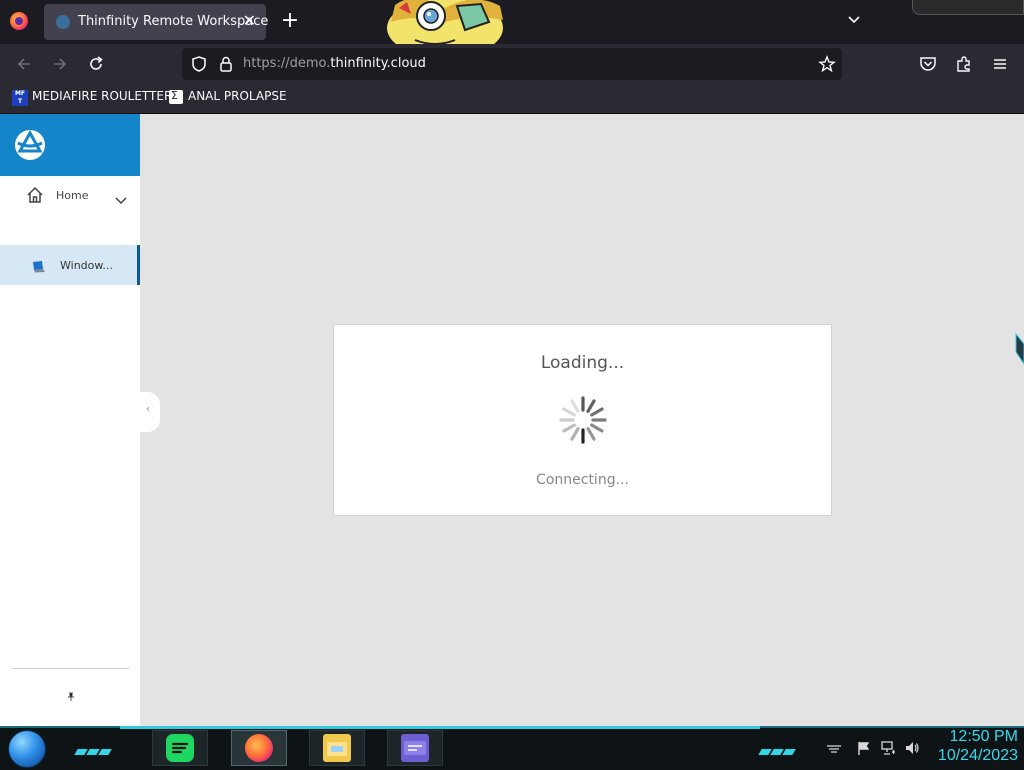 Image resolution: width=1024 pixels, height=770 pixels. Describe the element at coordinates (121, 200) in the screenshot. I see `chevron-down-icon` at that location.